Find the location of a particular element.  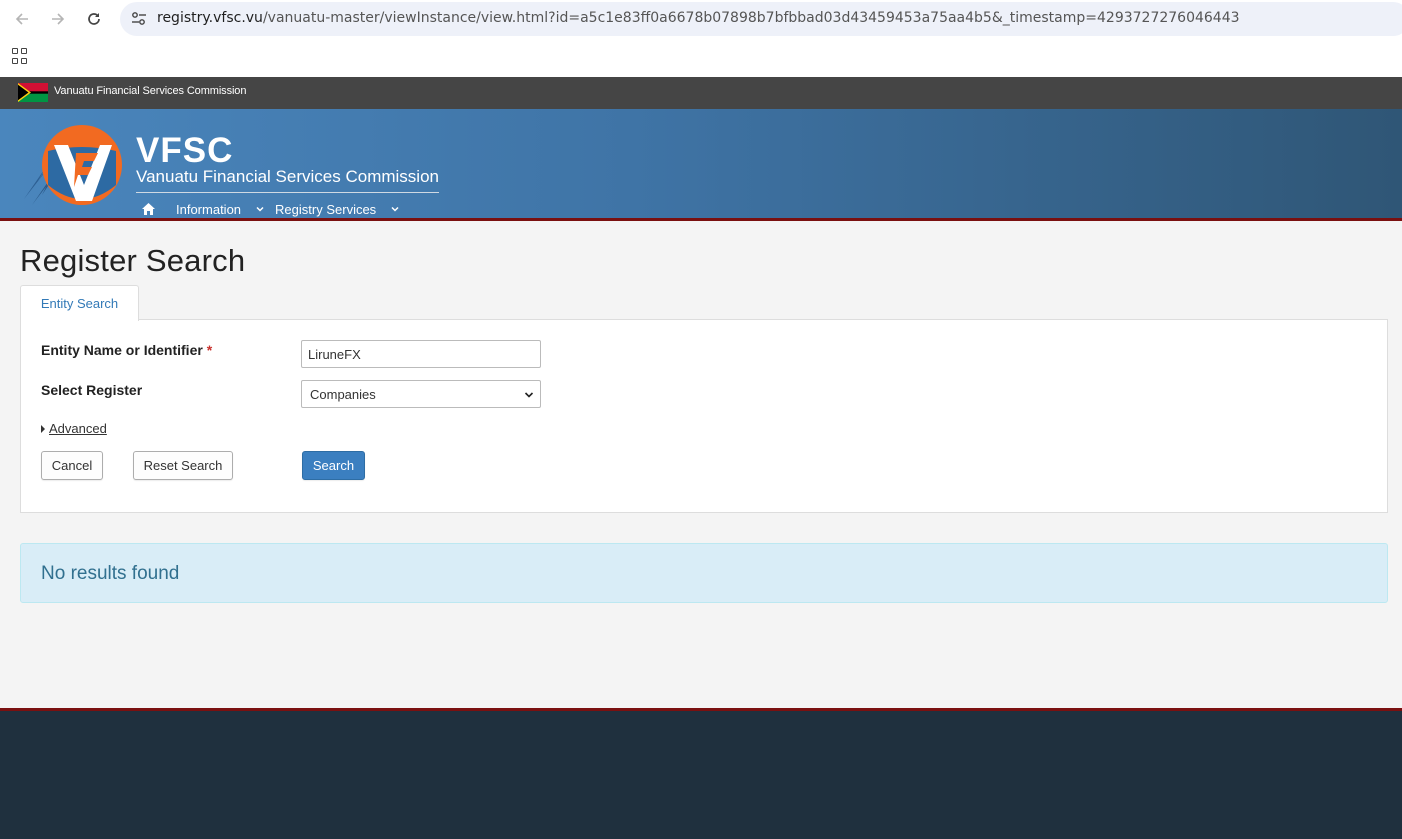

page-title: Register Search is located at coordinates (133, 260).